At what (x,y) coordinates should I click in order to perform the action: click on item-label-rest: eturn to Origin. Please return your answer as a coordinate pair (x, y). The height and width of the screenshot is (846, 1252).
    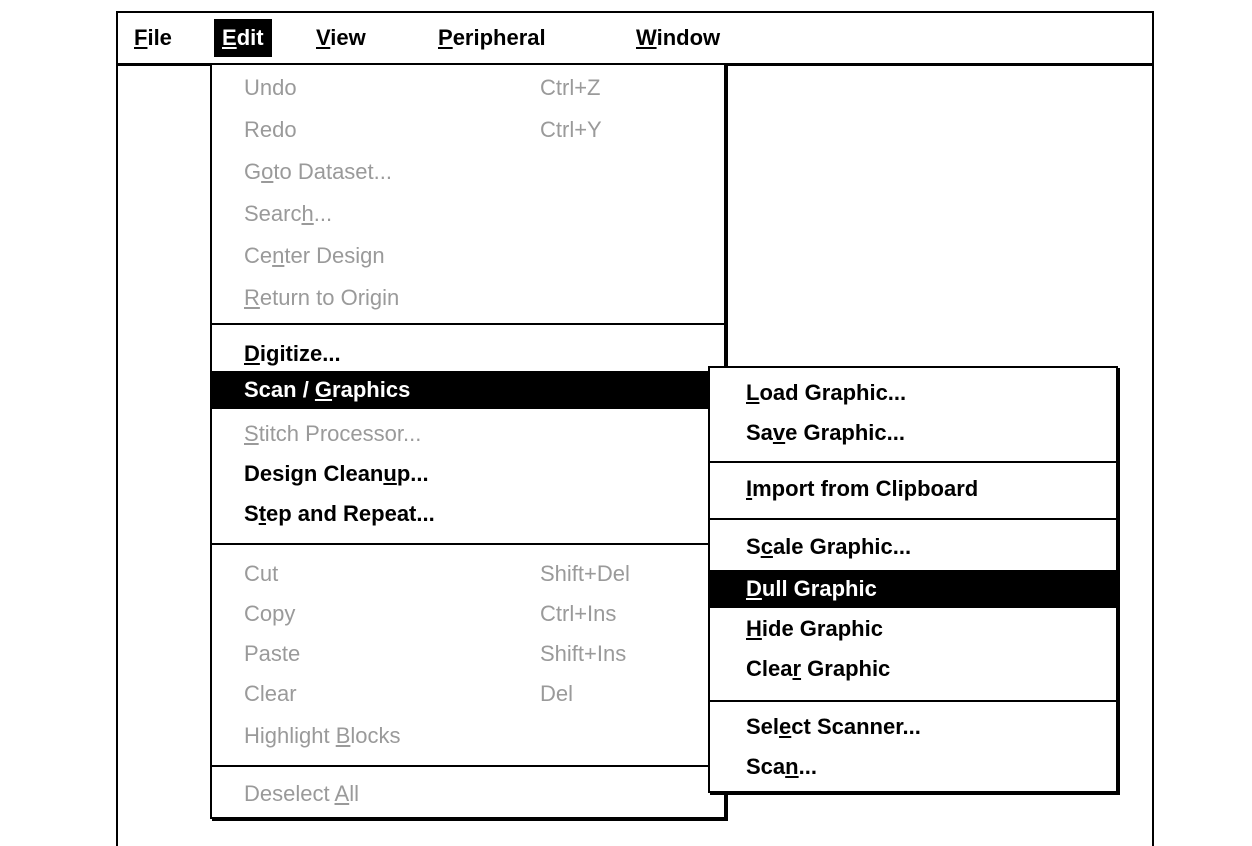
    Looking at the image, I should click on (329, 297).